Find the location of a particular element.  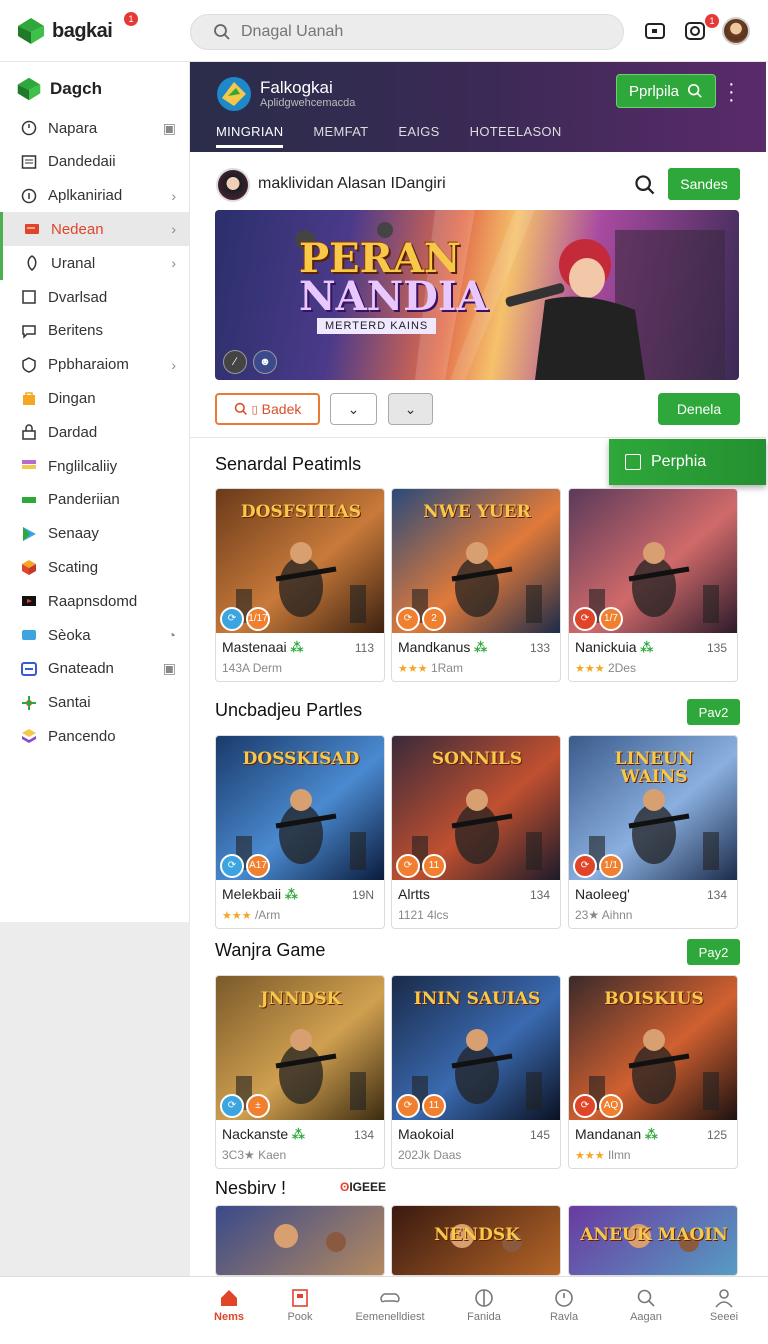

game-card: DOSSKISAD ⟳ A17 Melekbaii ⁂ 19N ★★★ /Arm is located at coordinates (300, 832).